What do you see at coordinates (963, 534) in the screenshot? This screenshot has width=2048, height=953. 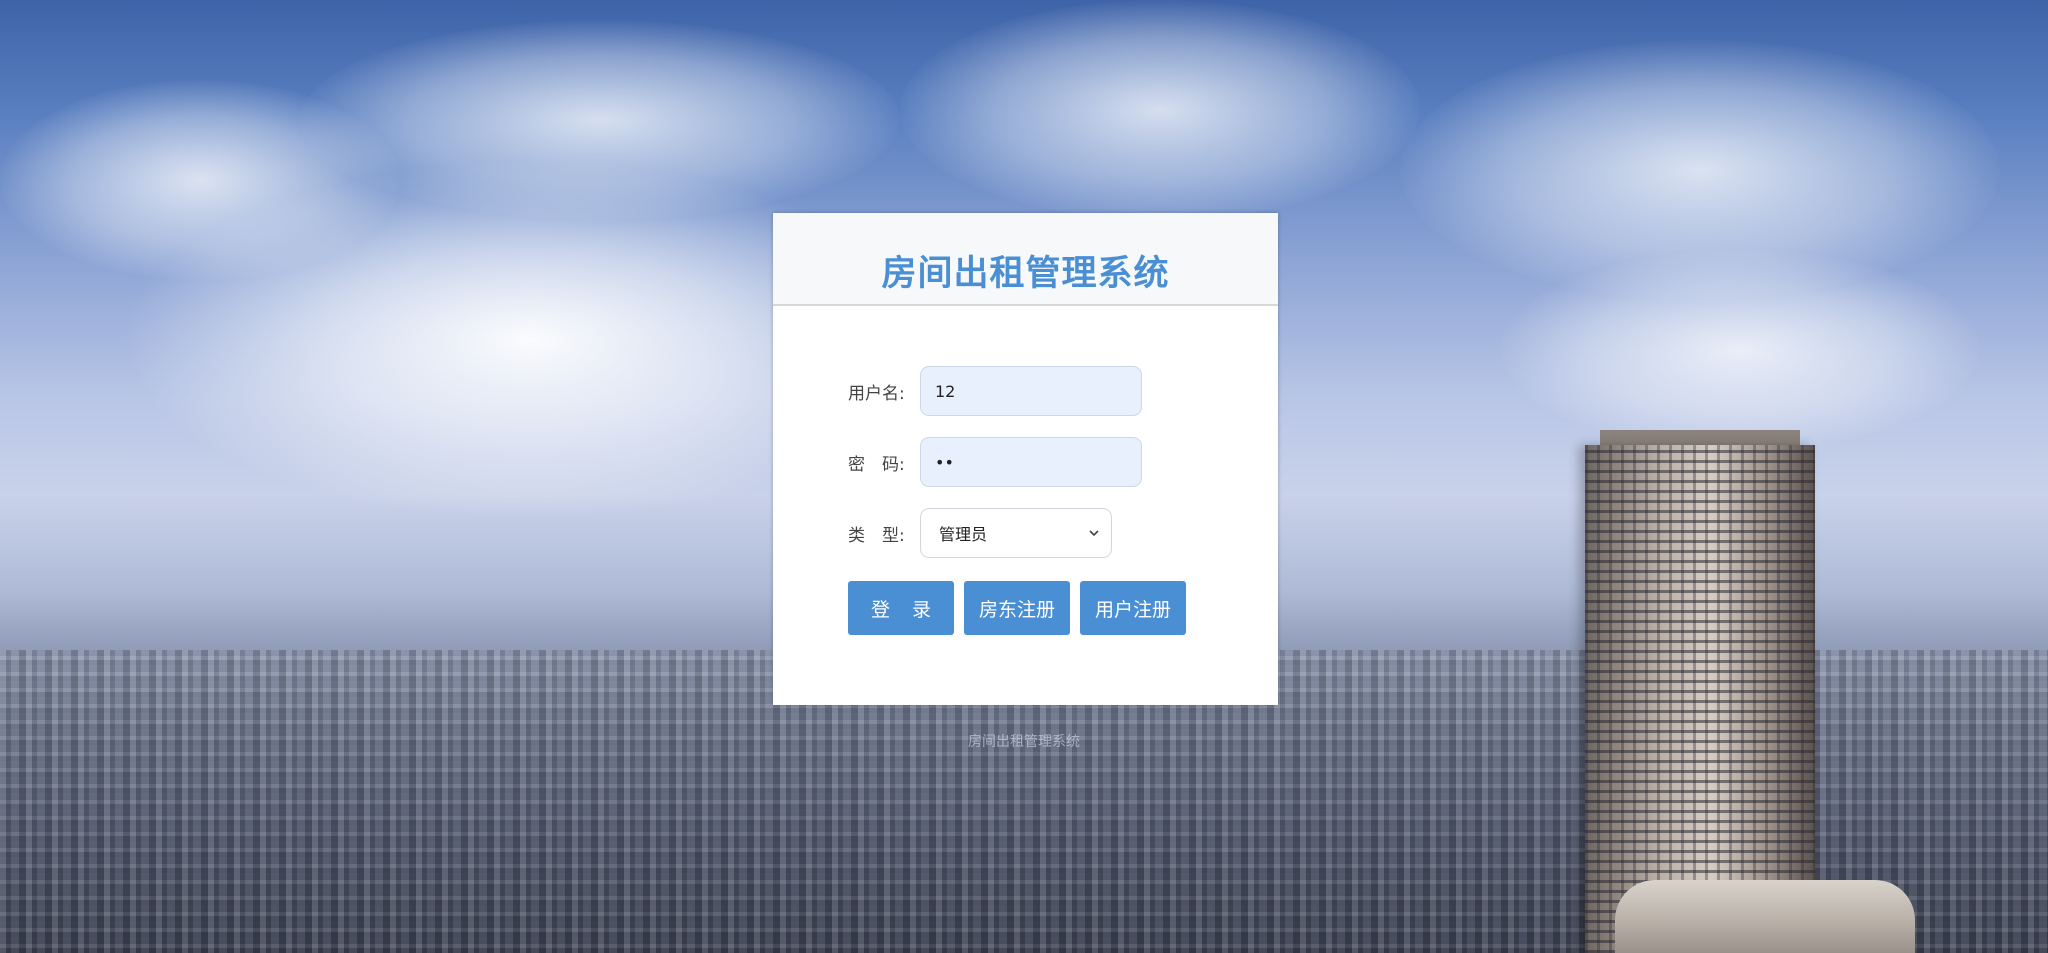 I see `user-type-value: 管理员` at bounding box center [963, 534].